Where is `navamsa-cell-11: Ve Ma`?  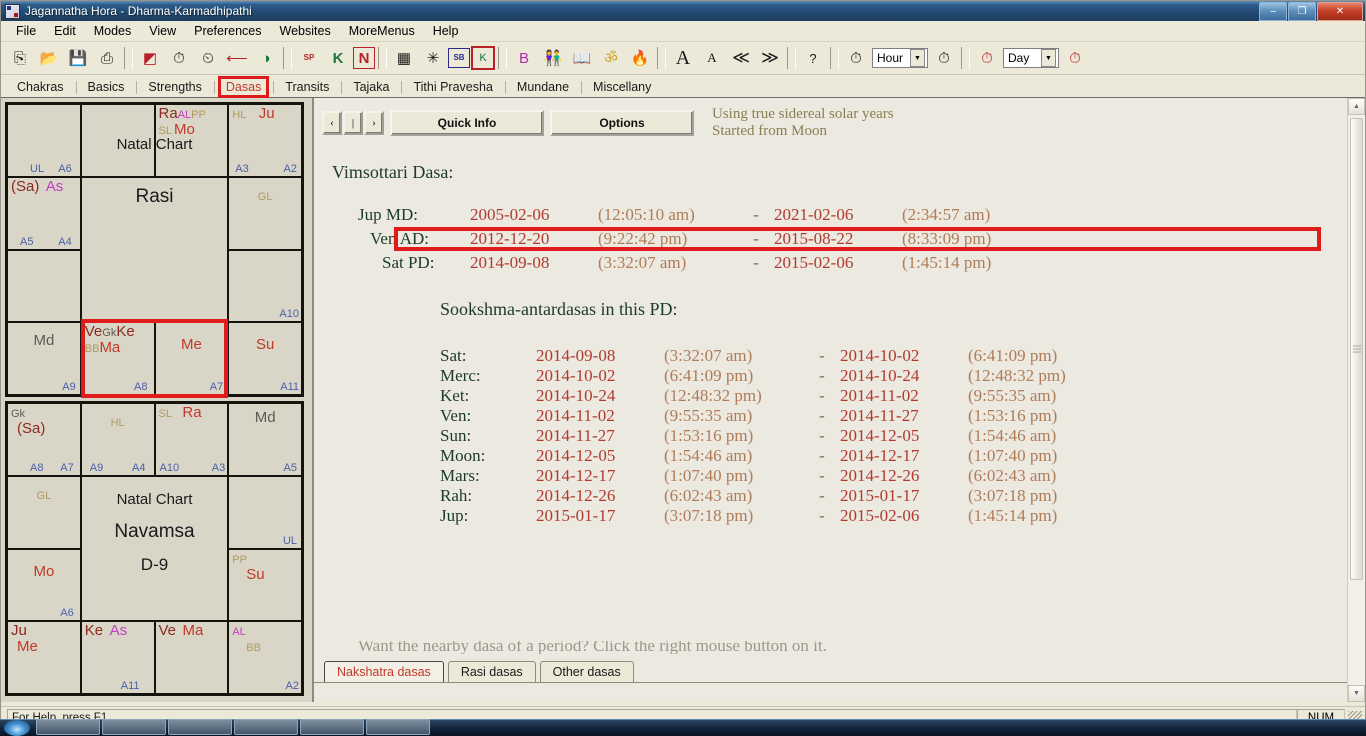
navamsa-cell-11: Ve Ma is located at coordinates (191, 657).